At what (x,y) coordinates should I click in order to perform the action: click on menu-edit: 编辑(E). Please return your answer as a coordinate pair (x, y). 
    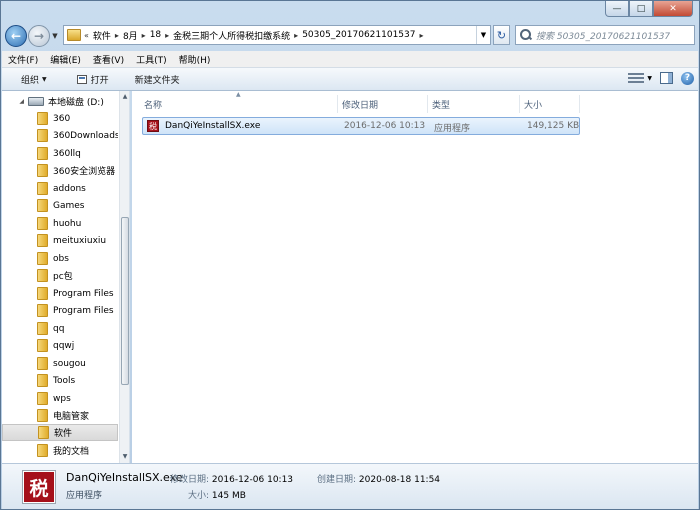
    Looking at the image, I should click on (65, 59).